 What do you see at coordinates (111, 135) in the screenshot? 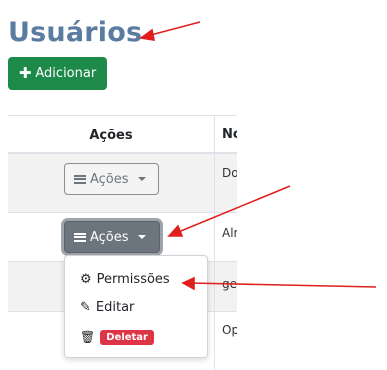
I see `header-acoes: Ações` at bounding box center [111, 135].